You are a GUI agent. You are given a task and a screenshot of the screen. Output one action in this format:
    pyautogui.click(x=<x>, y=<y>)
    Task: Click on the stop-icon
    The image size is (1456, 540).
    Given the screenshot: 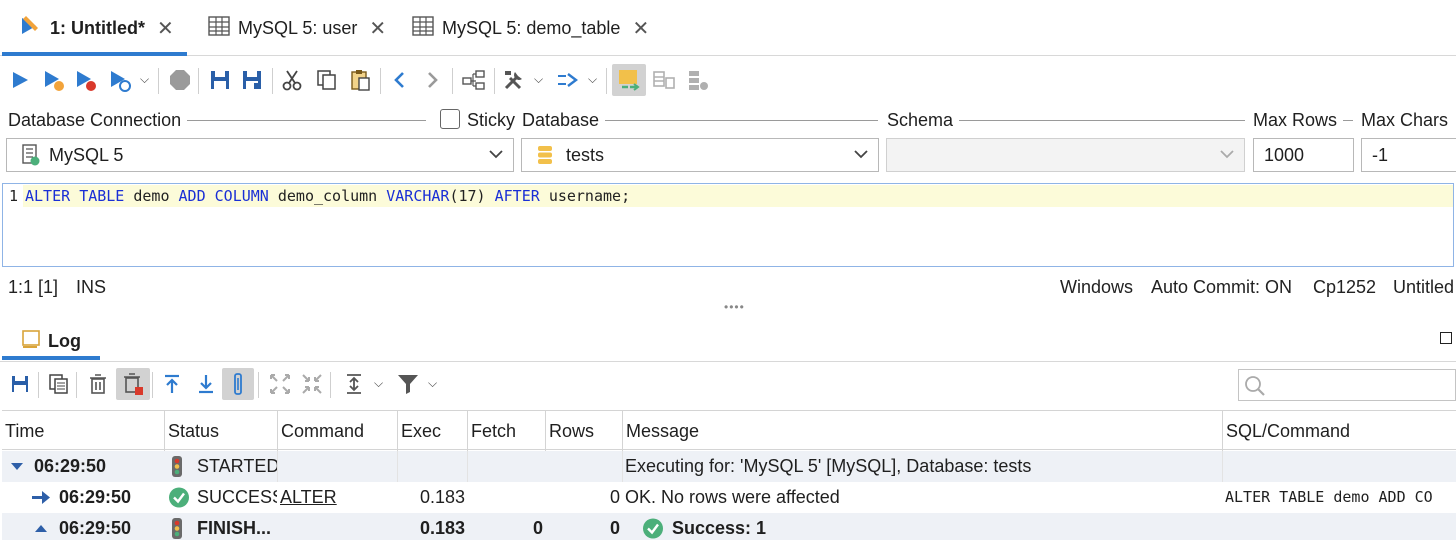 What is the action you would take?
    pyautogui.click(x=180, y=80)
    